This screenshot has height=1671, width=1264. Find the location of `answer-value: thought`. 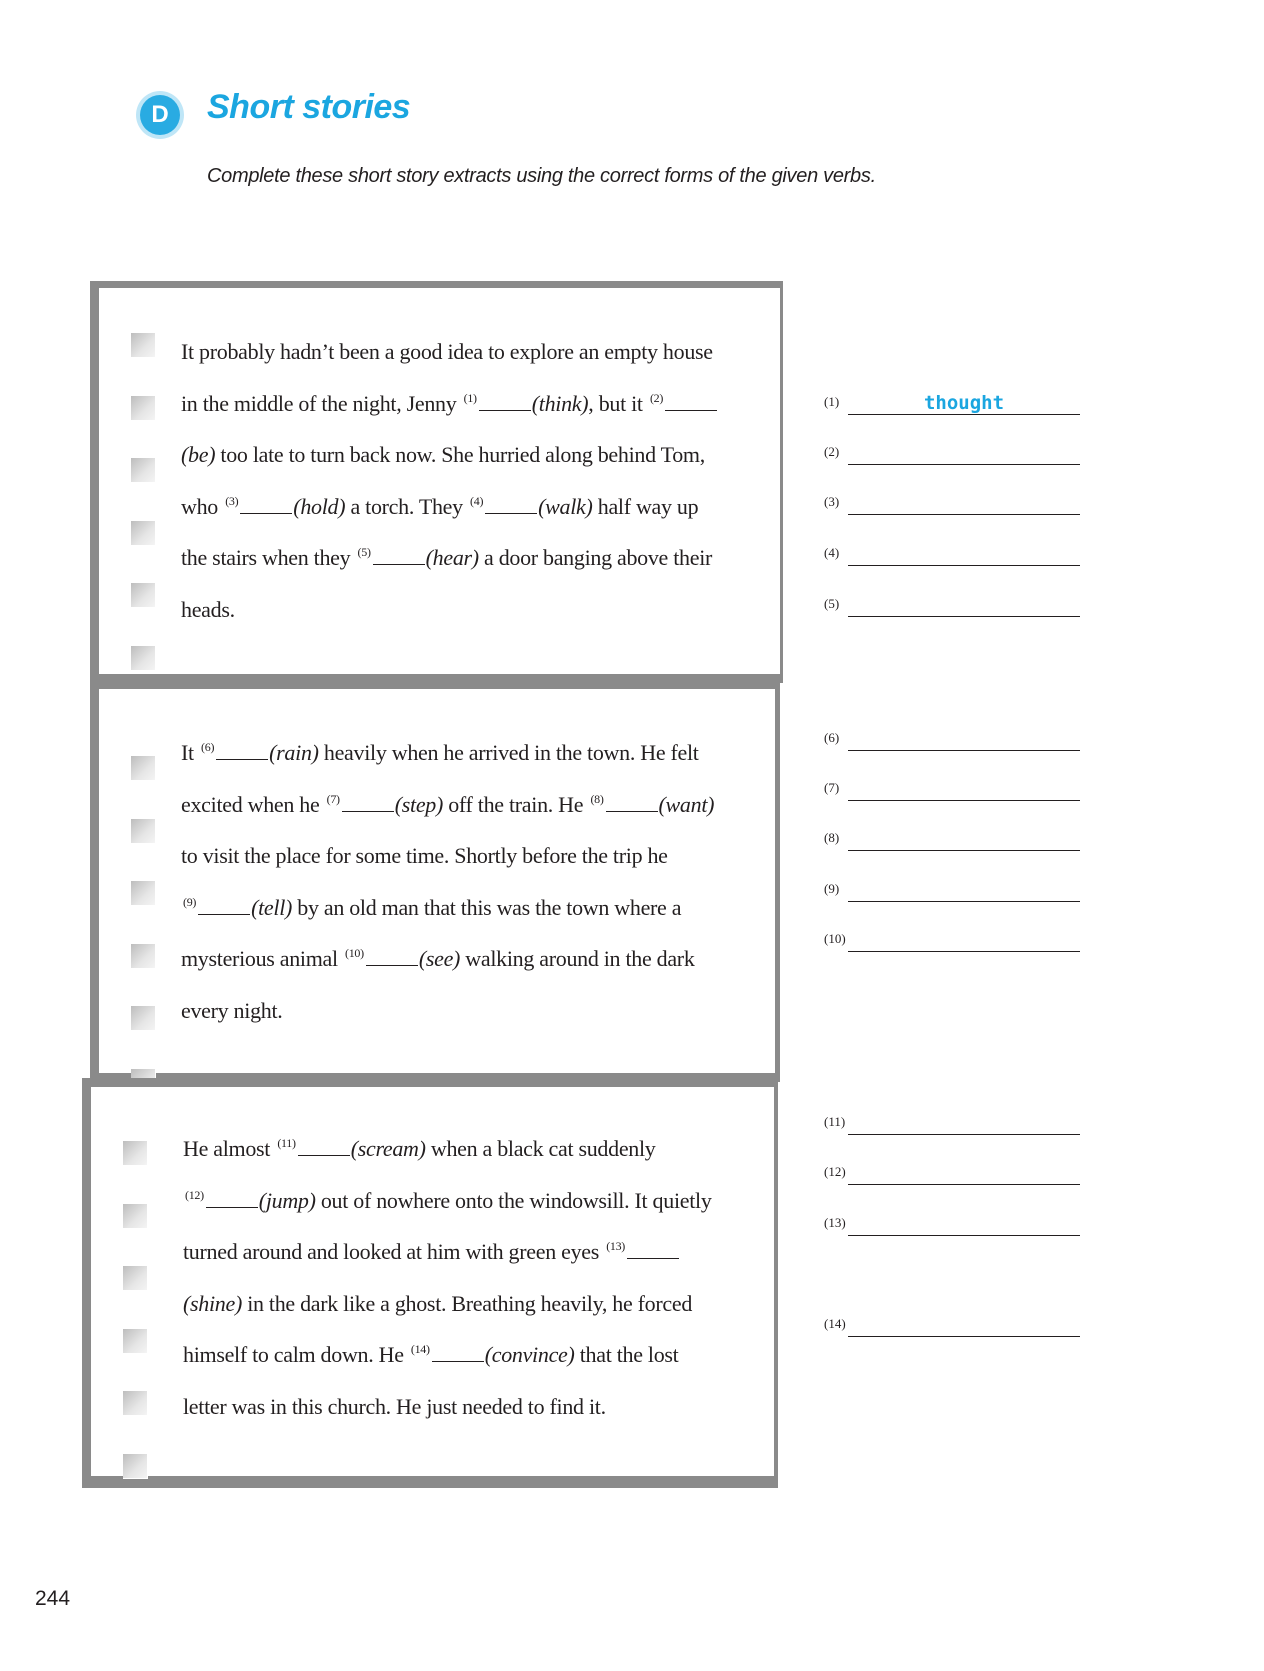

answer-value: thought is located at coordinates (964, 403).